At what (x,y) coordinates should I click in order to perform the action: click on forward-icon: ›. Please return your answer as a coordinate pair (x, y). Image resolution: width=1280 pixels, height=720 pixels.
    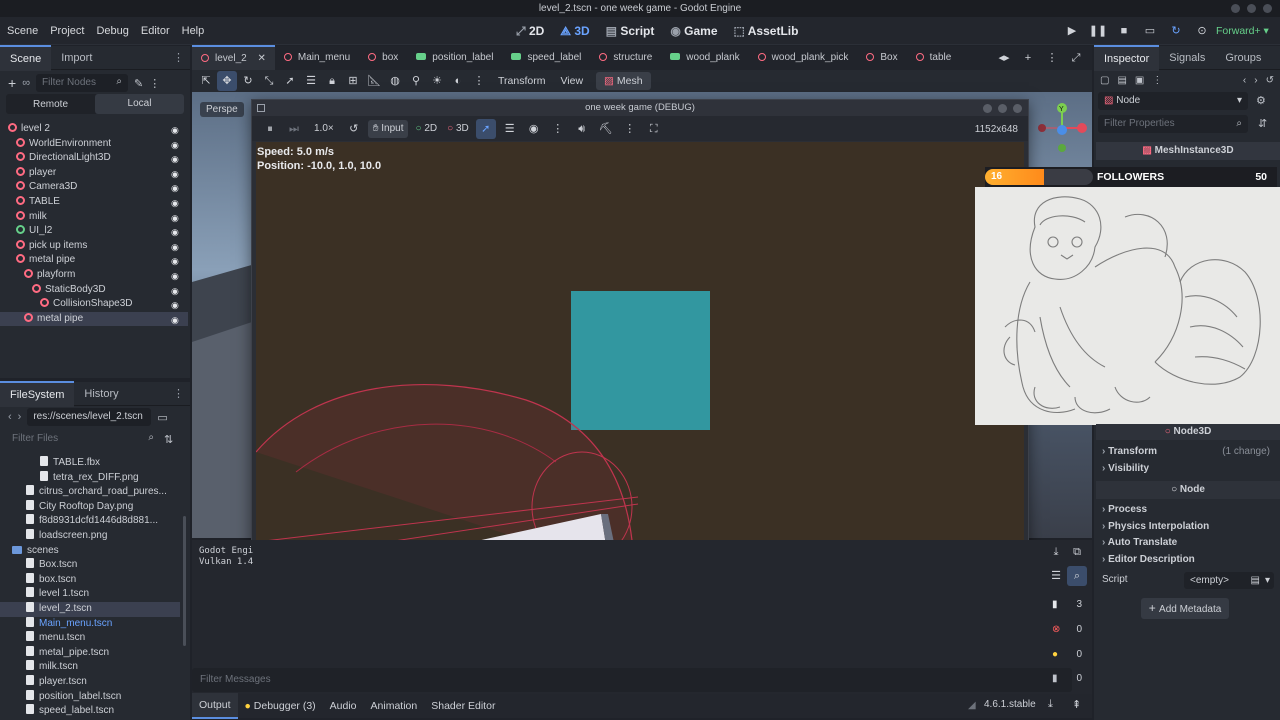
    Looking at the image, I should click on (20, 417).